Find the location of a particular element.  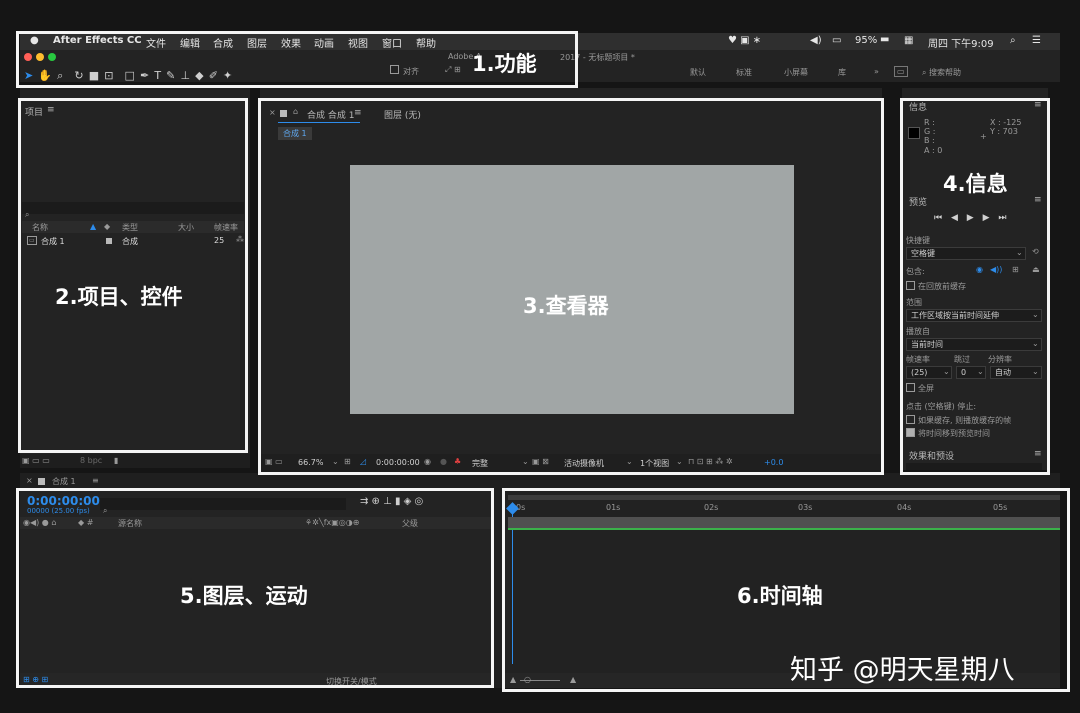

more-workspaces-icon: » is located at coordinates (876, 71).